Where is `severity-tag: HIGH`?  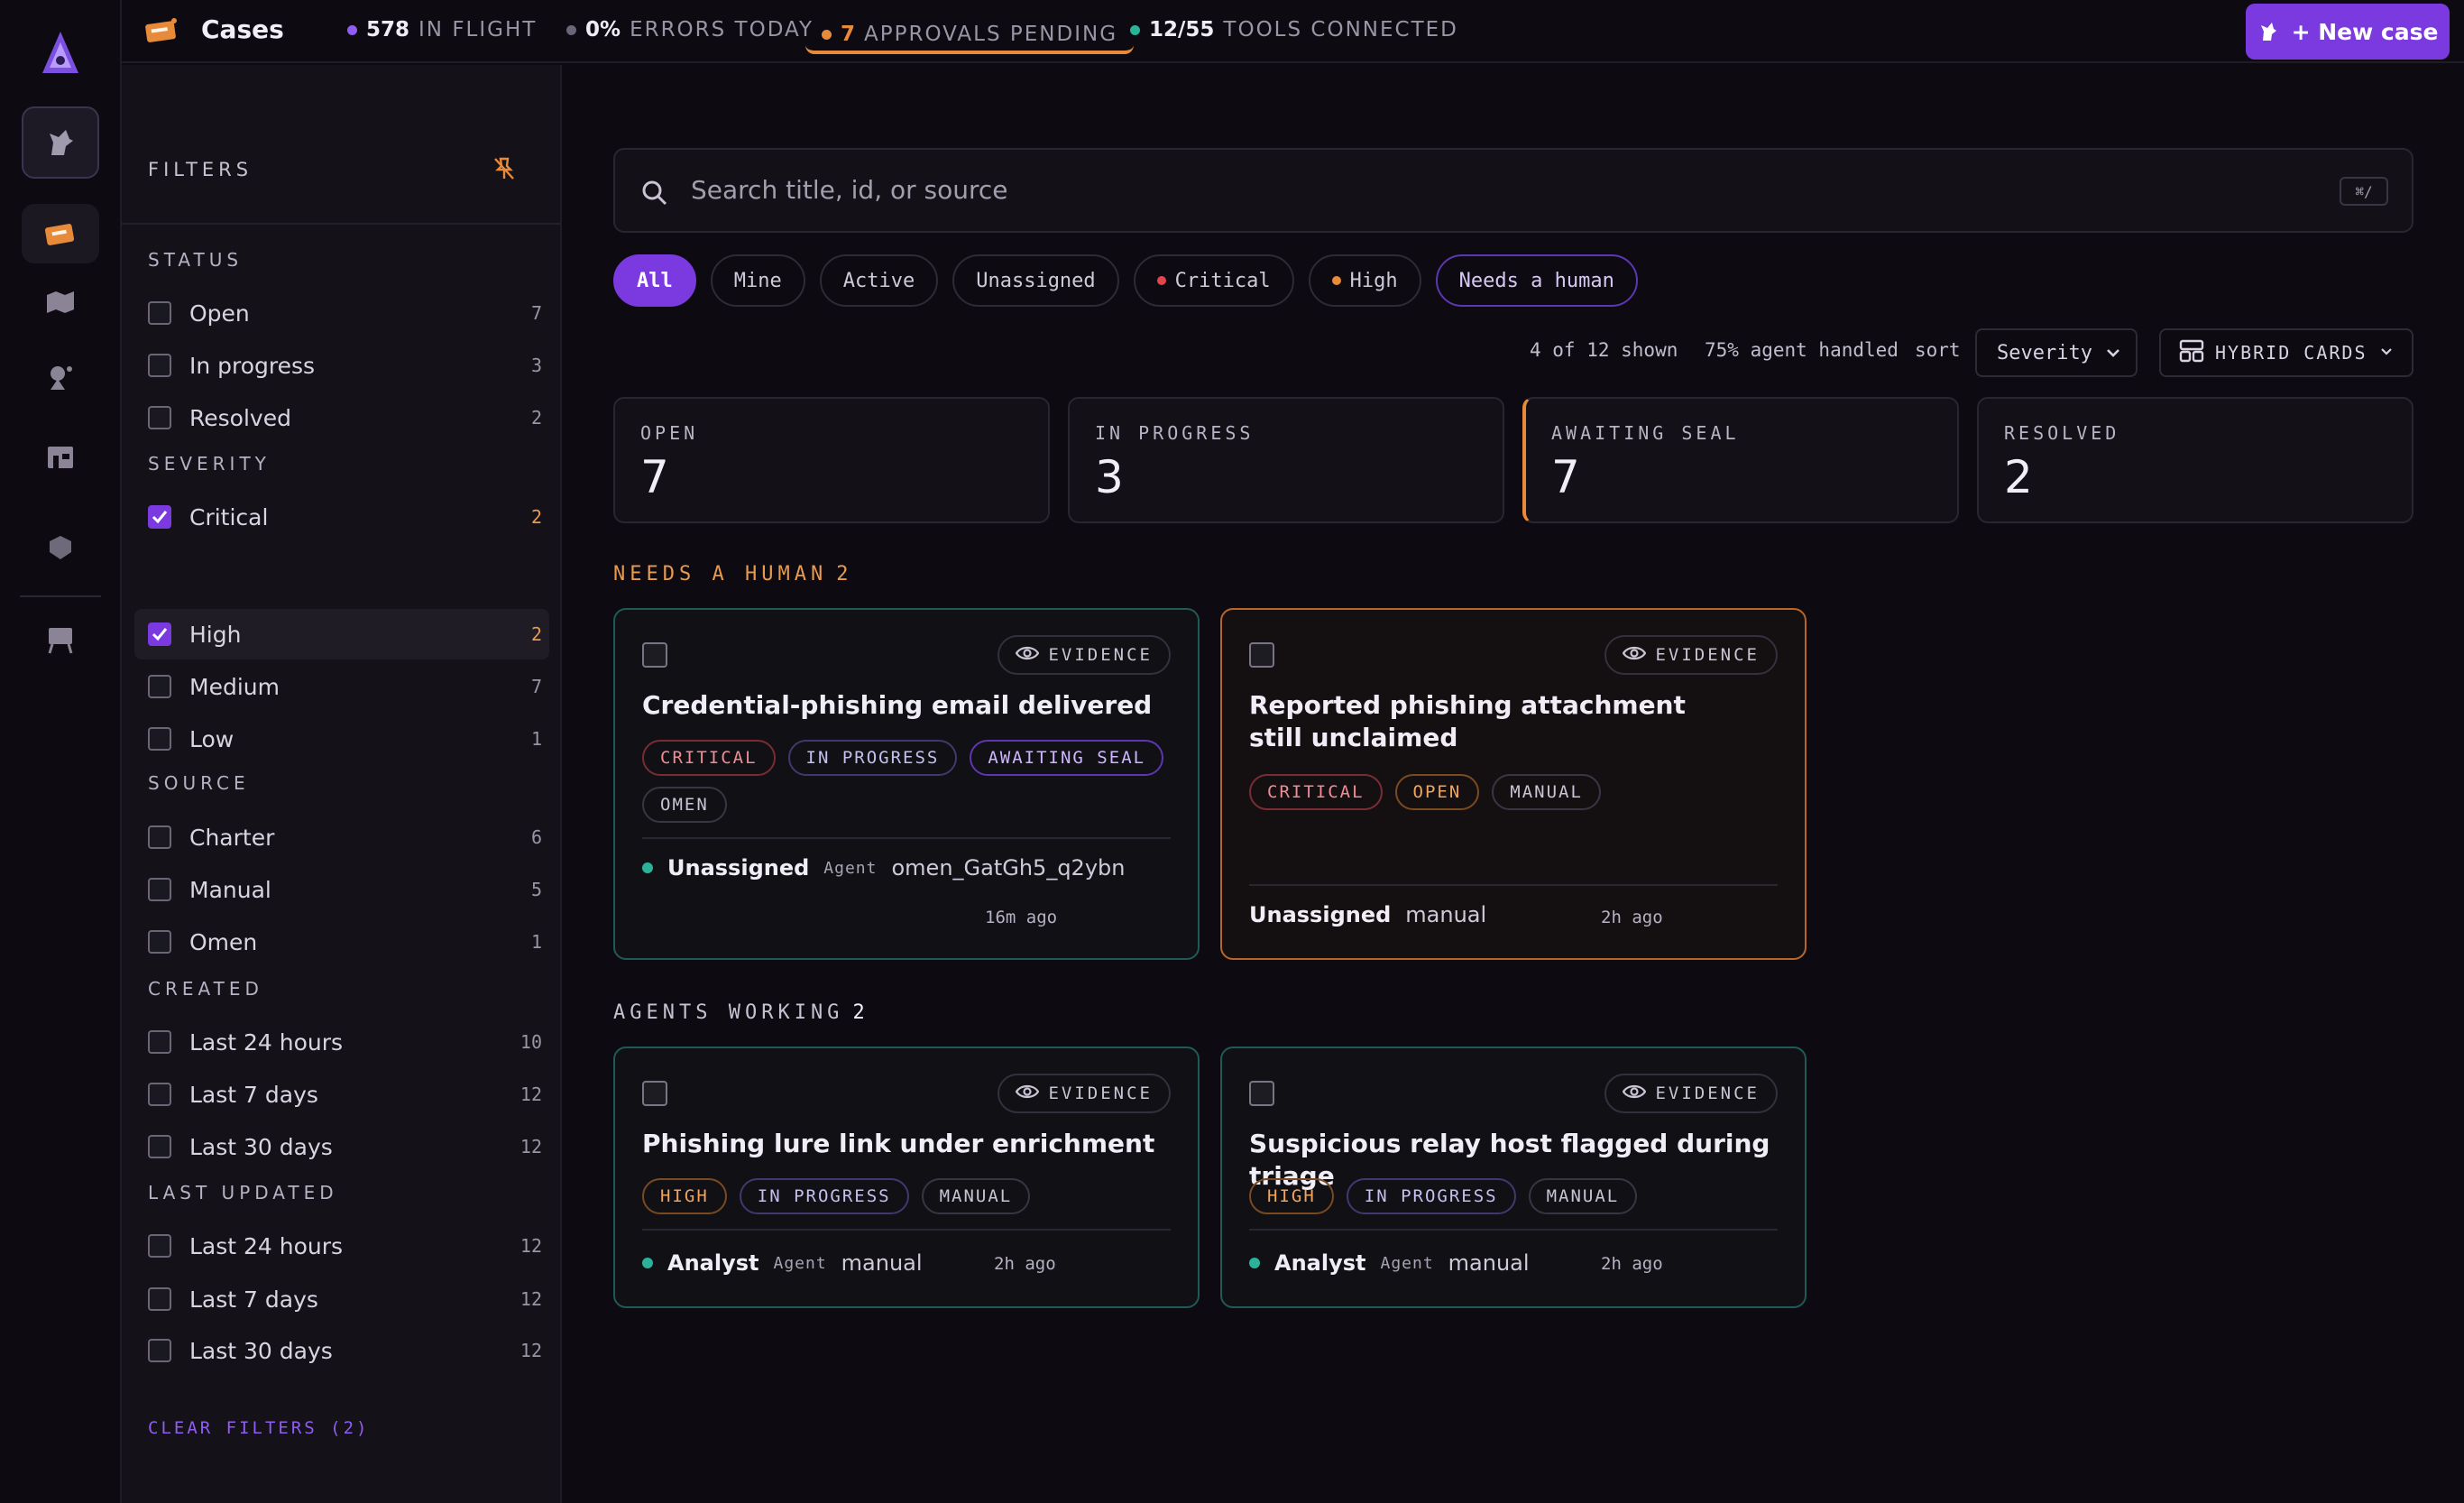
severity-tag: HIGH is located at coordinates (1291, 1196).